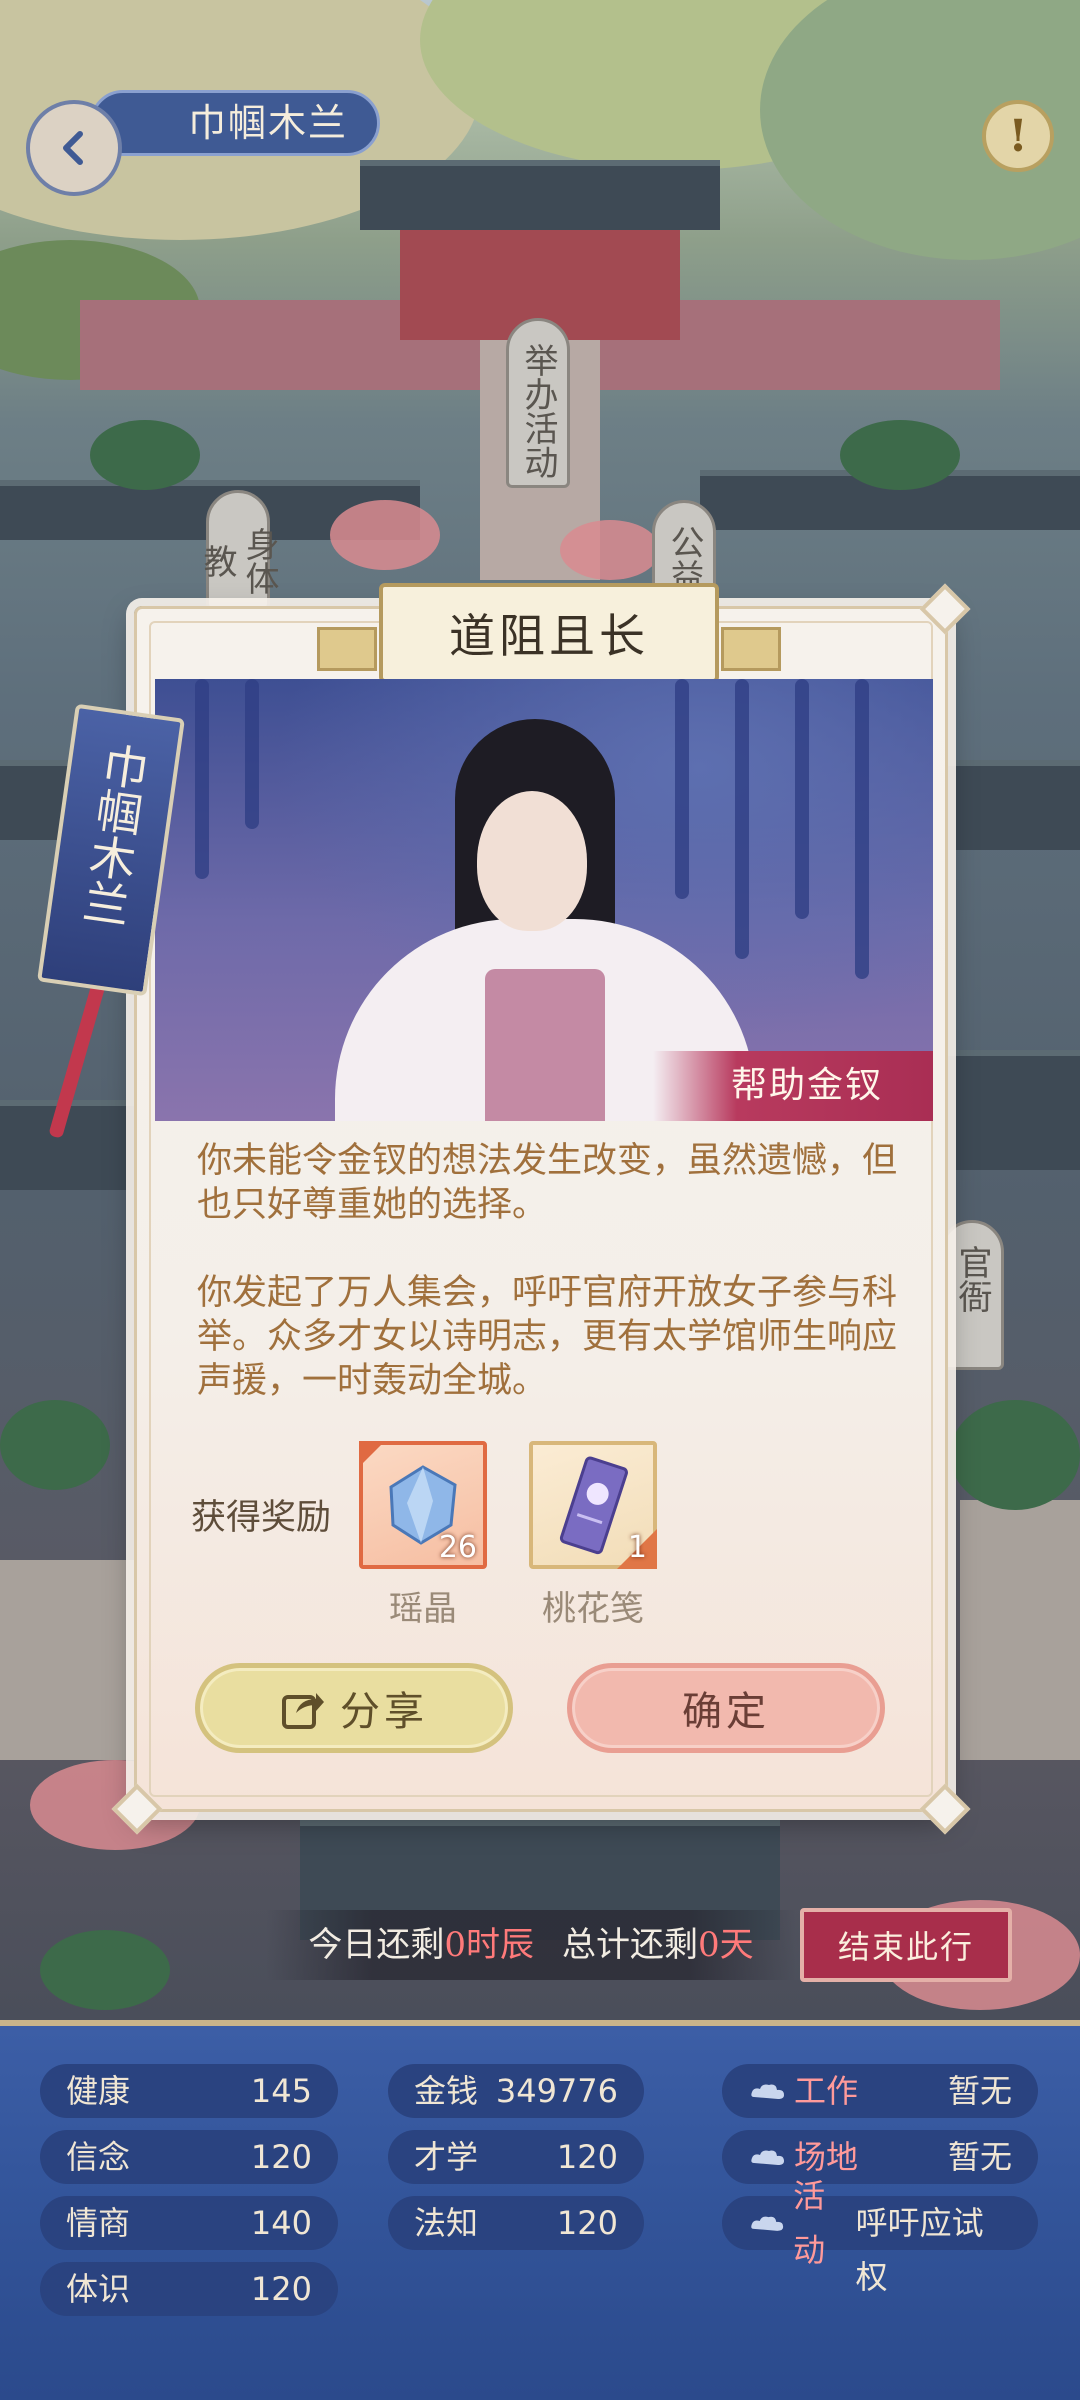 This screenshot has height=2400, width=1080. I want to click on stat-label-group: 活动, so click(802, 2223).